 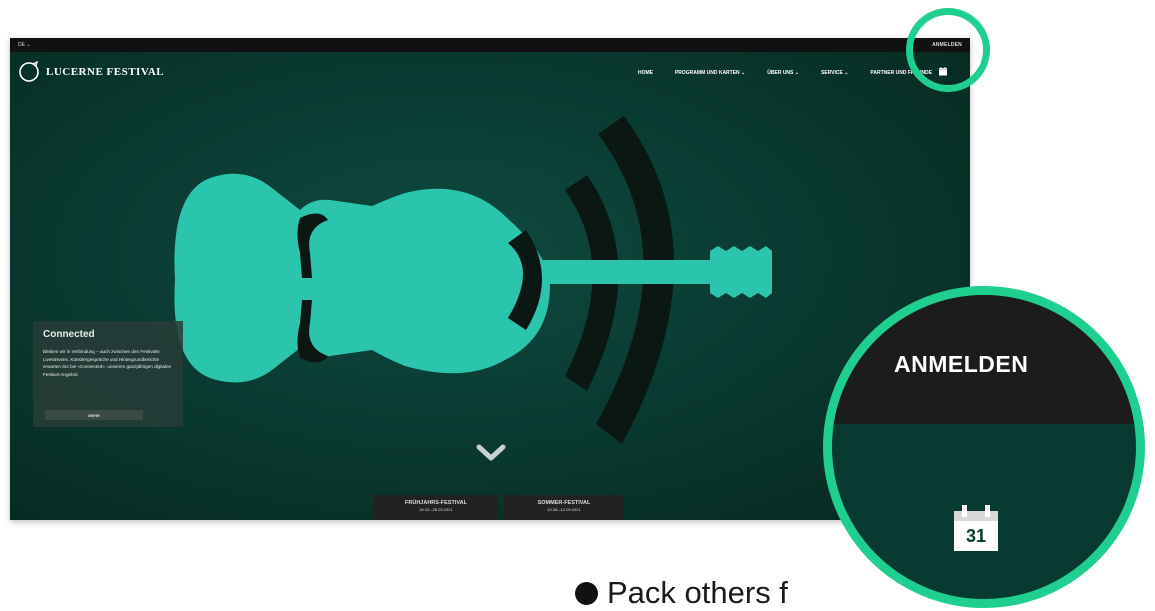 I want to click on sommer-festival-button: SOMMER-FESTIVAL 10.08.–12.09.2021, so click(x=564, y=507).